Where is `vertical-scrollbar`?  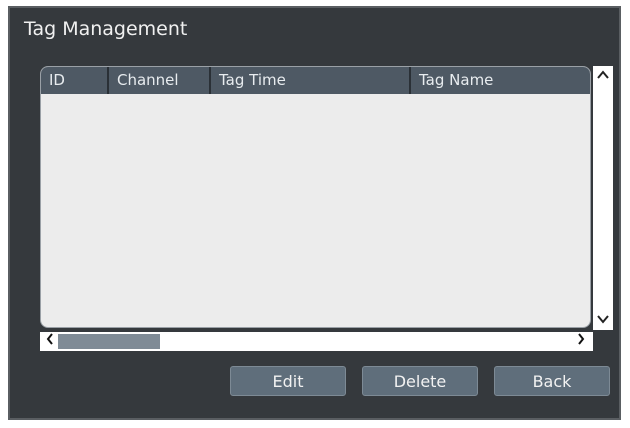 vertical-scrollbar is located at coordinates (603, 198).